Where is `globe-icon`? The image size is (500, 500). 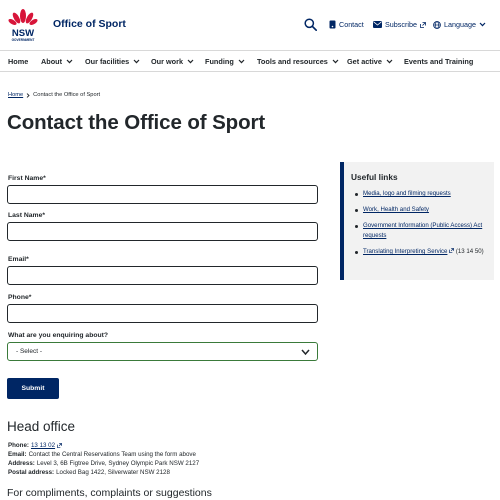
globe-icon is located at coordinates (437, 24).